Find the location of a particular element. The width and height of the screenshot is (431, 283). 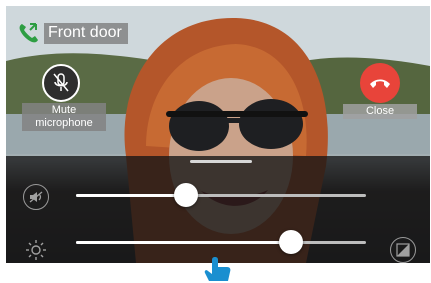

mute-microphone-button is located at coordinates (61, 83).